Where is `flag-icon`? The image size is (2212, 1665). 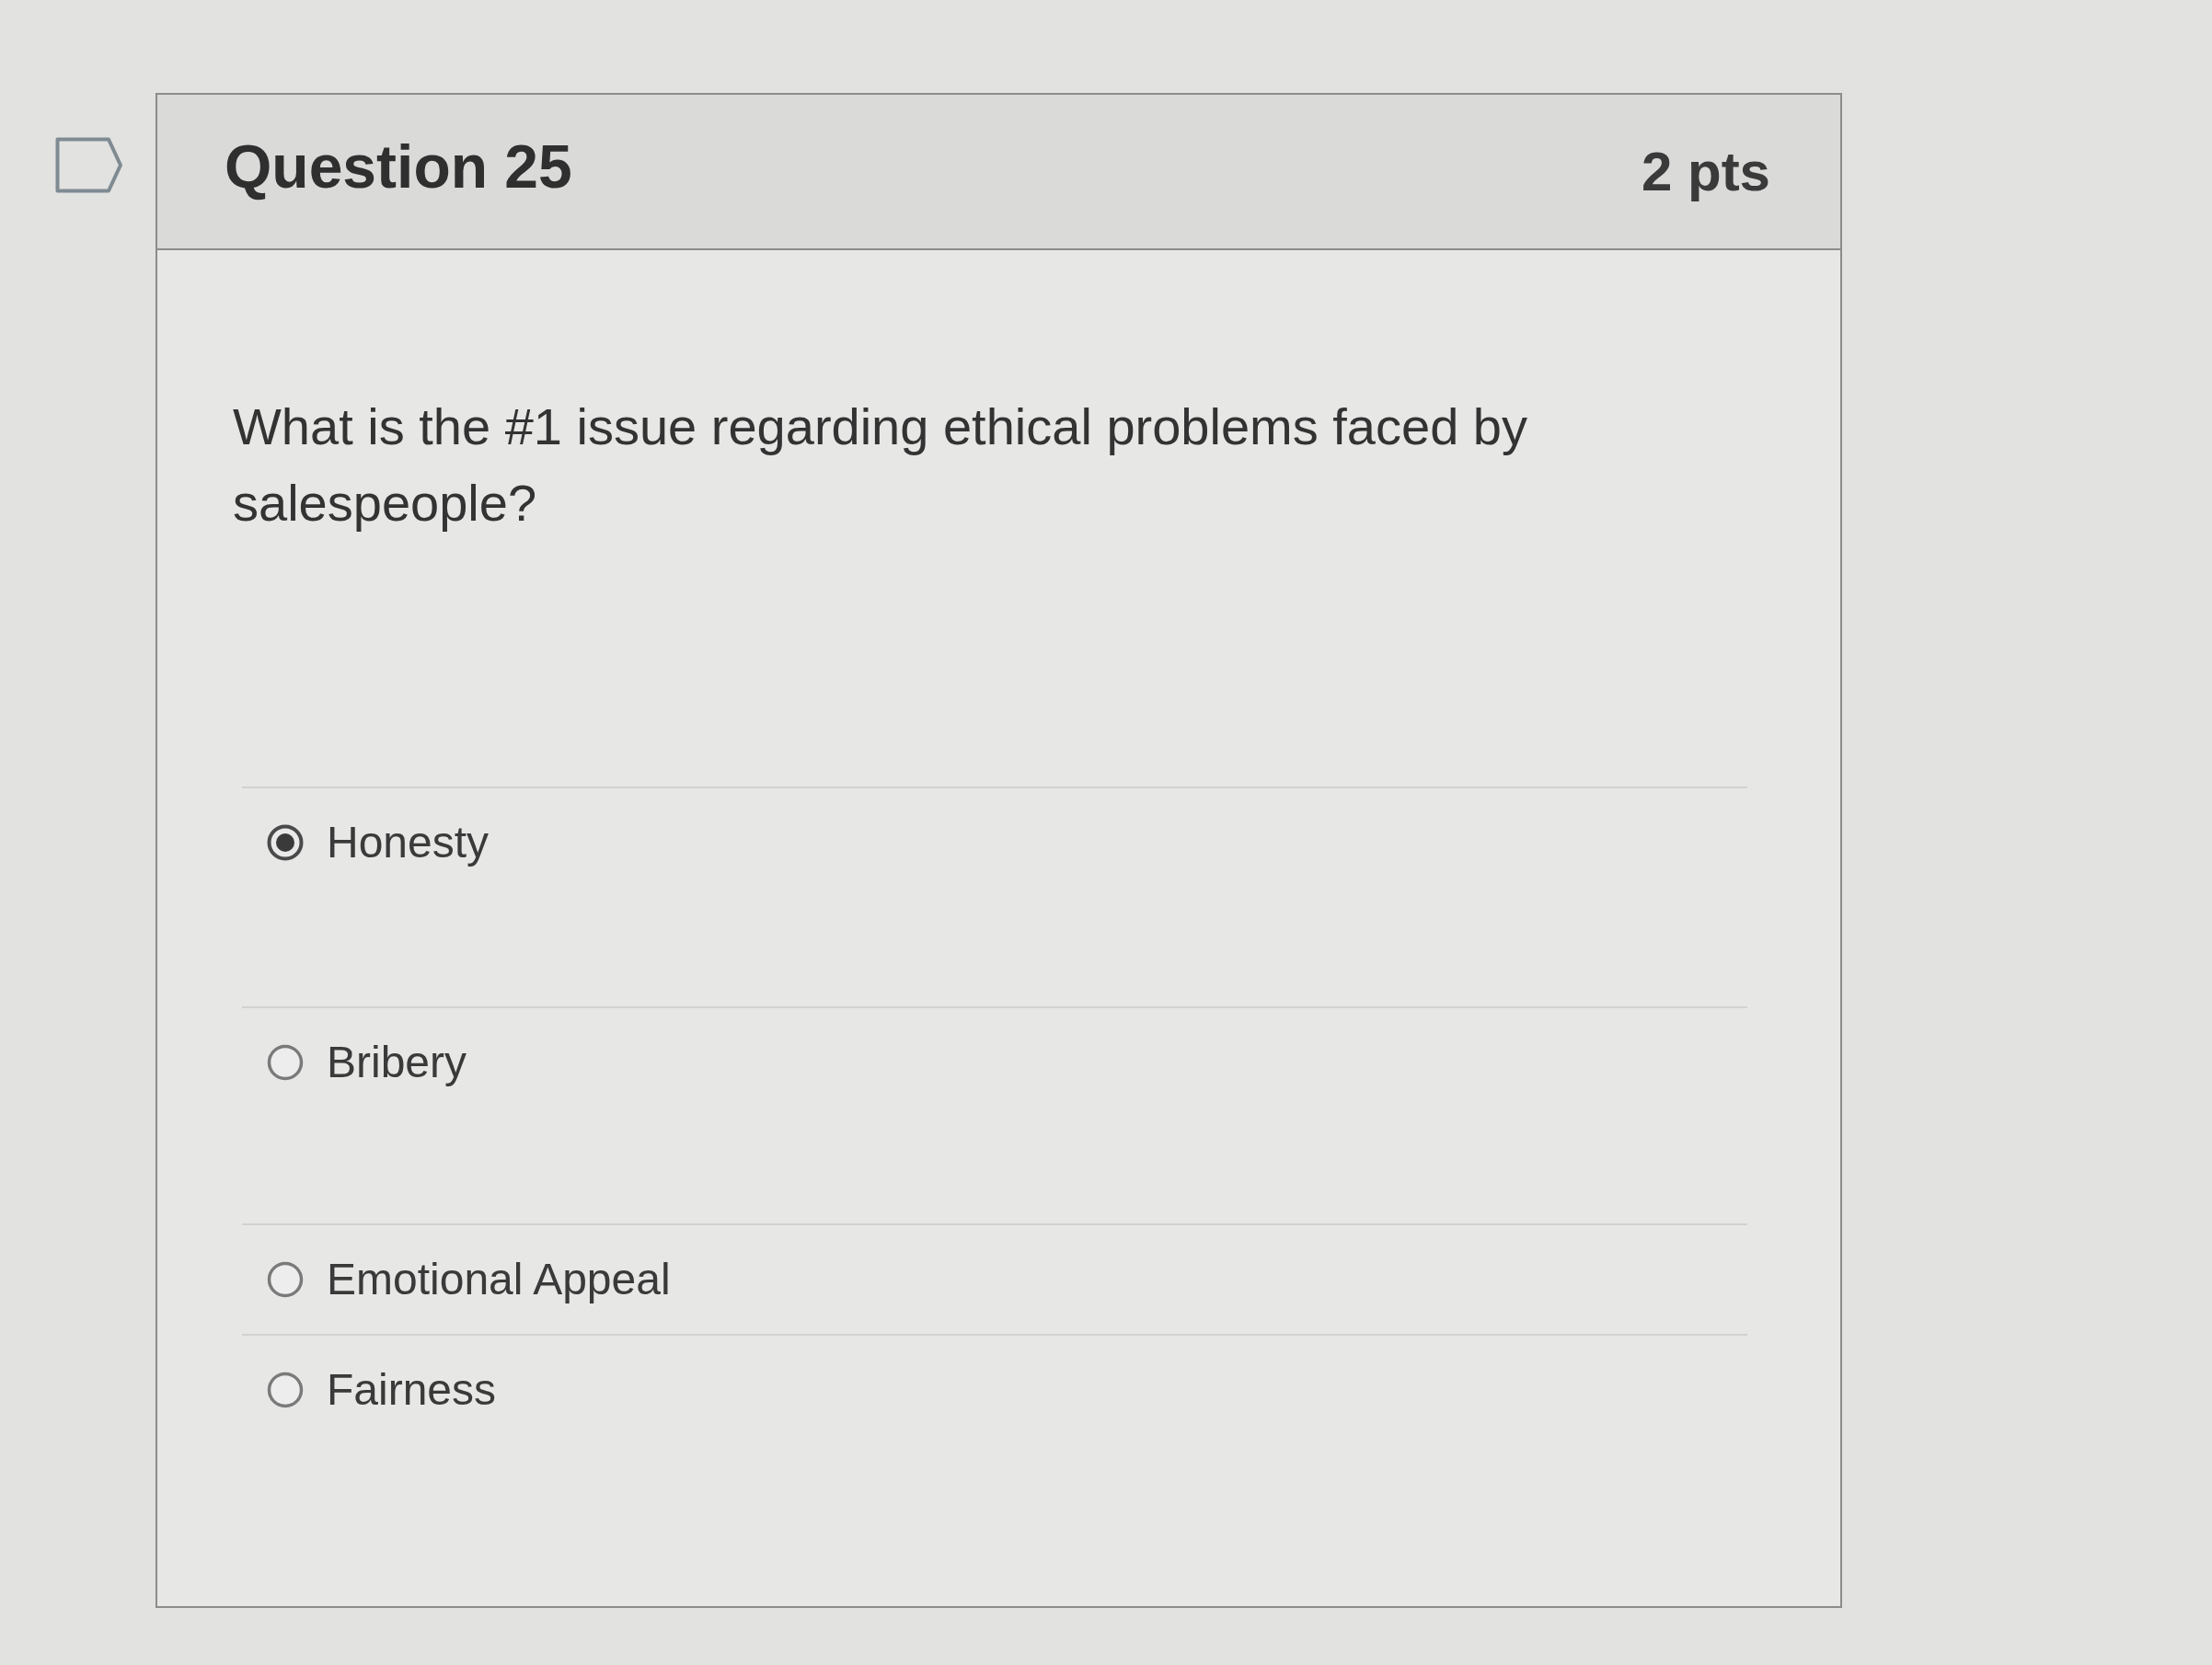 flag-icon is located at coordinates (89, 165).